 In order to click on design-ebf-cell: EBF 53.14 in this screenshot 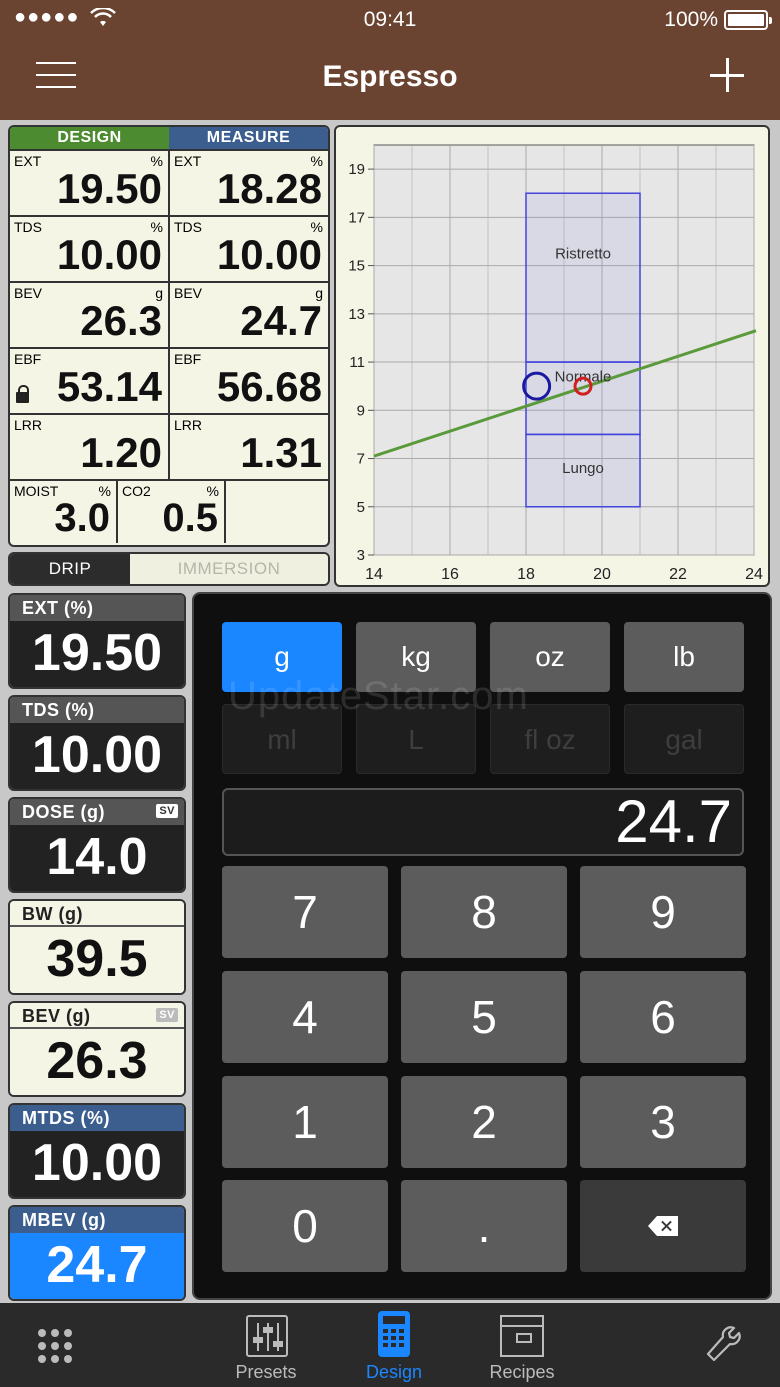, I will do `click(90, 381)`.